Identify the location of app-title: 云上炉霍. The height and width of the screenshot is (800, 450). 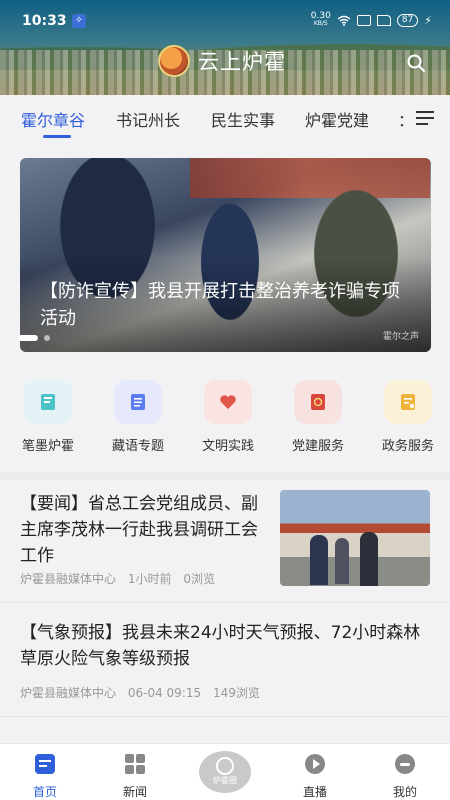
(242, 62).